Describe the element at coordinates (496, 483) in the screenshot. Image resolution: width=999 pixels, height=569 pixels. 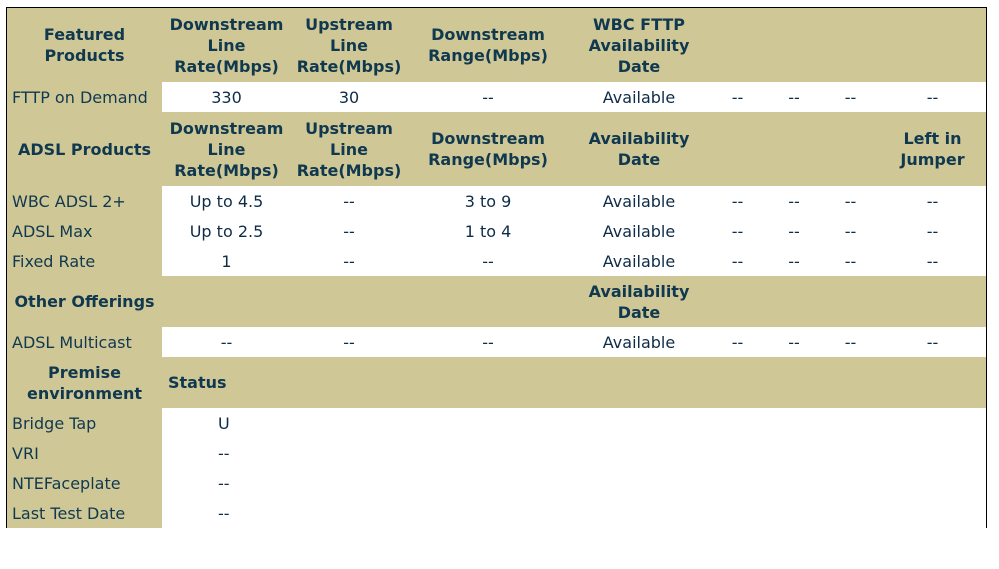
I see `table-row: NTEFaceplate --` at that location.